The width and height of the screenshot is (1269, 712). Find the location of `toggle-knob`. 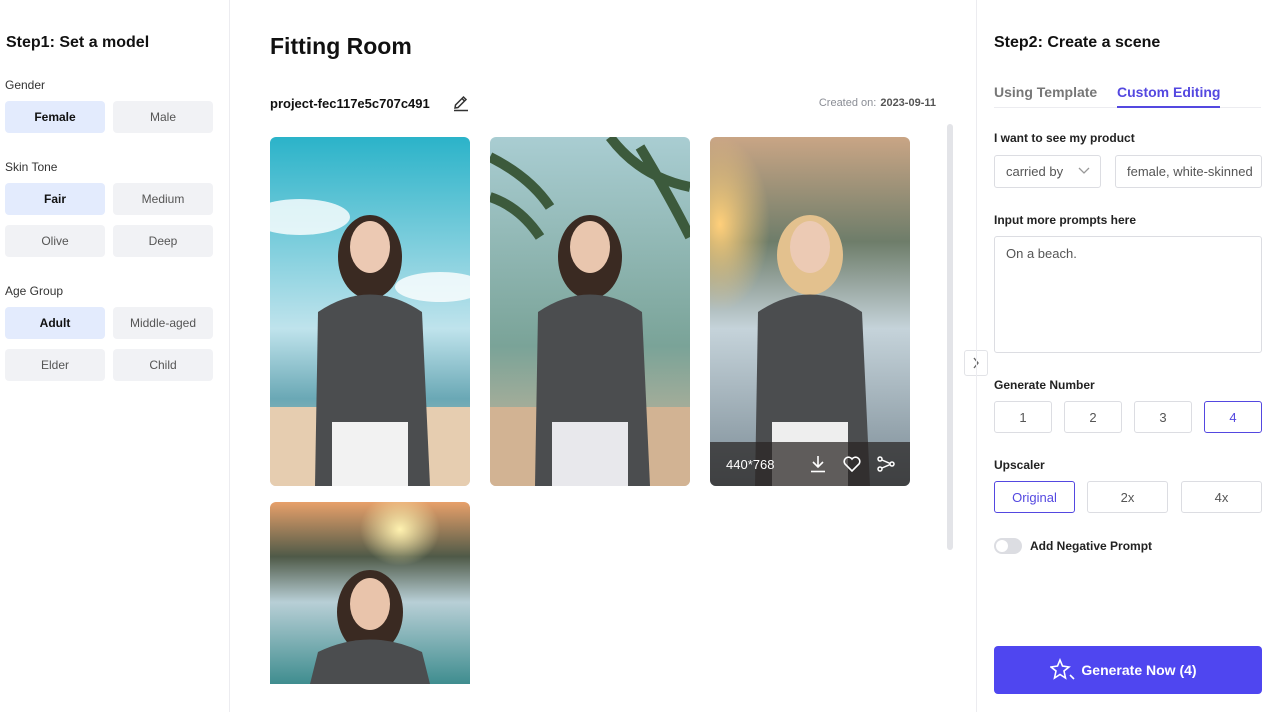

toggle-knob is located at coordinates (1002, 546).